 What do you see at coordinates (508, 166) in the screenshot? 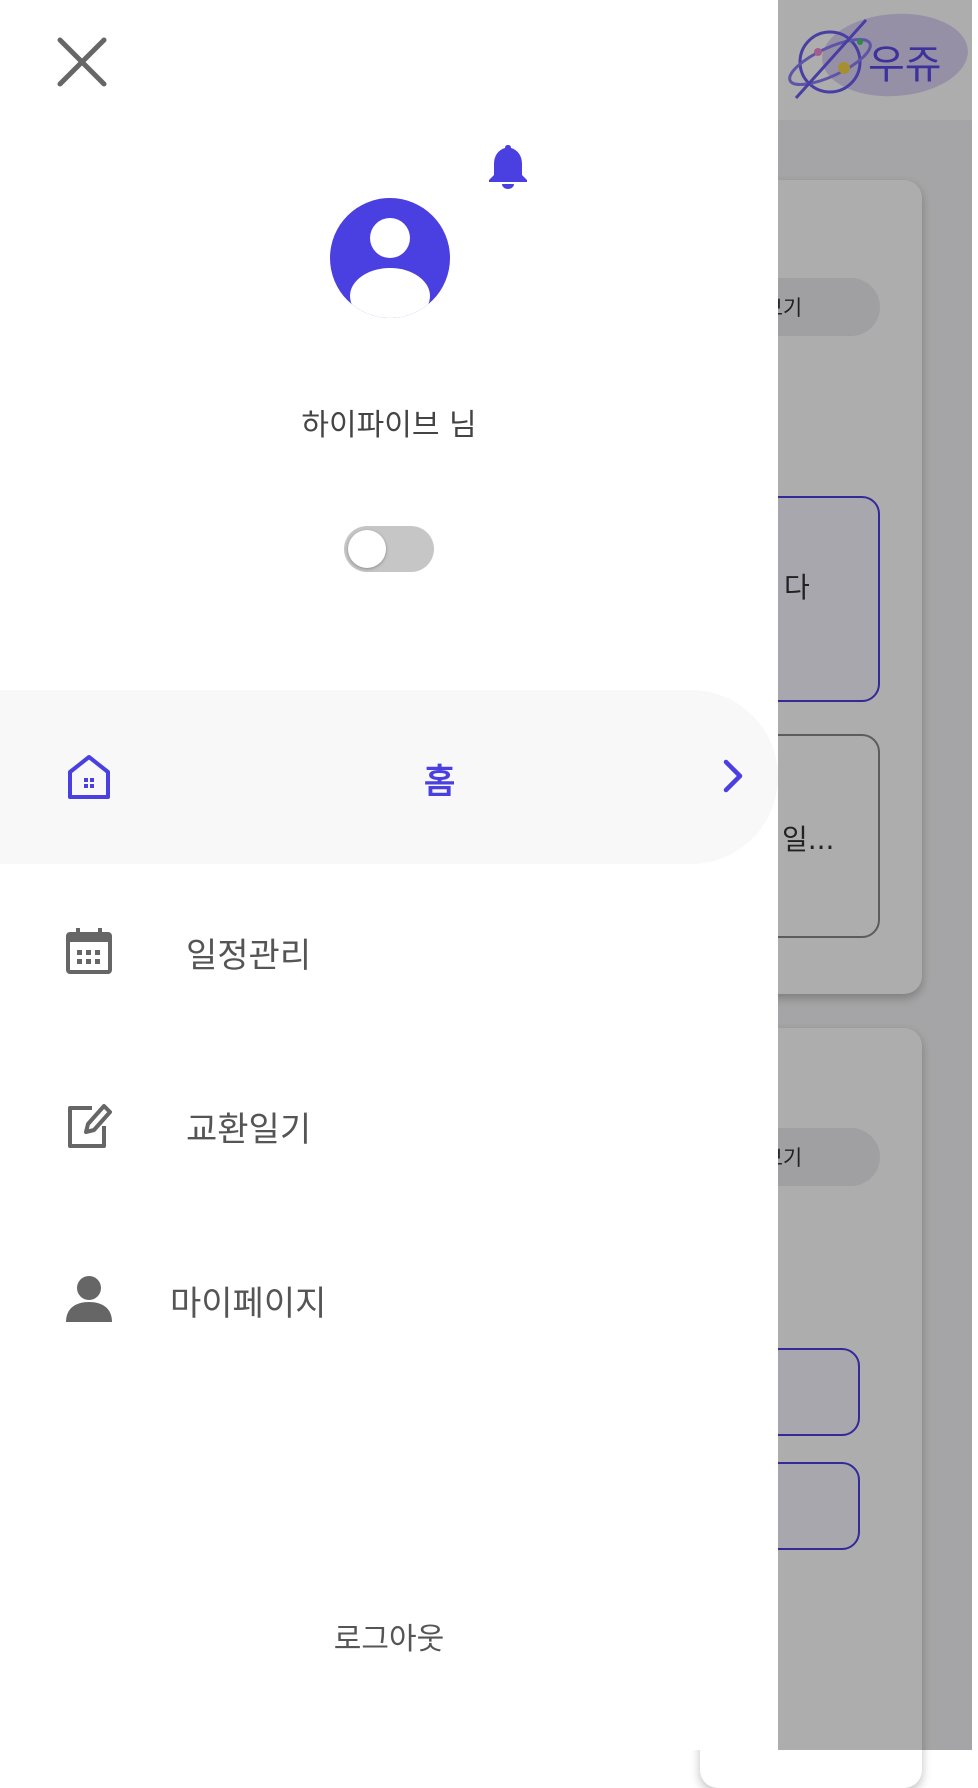
I see `bell-icon` at bounding box center [508, 166].